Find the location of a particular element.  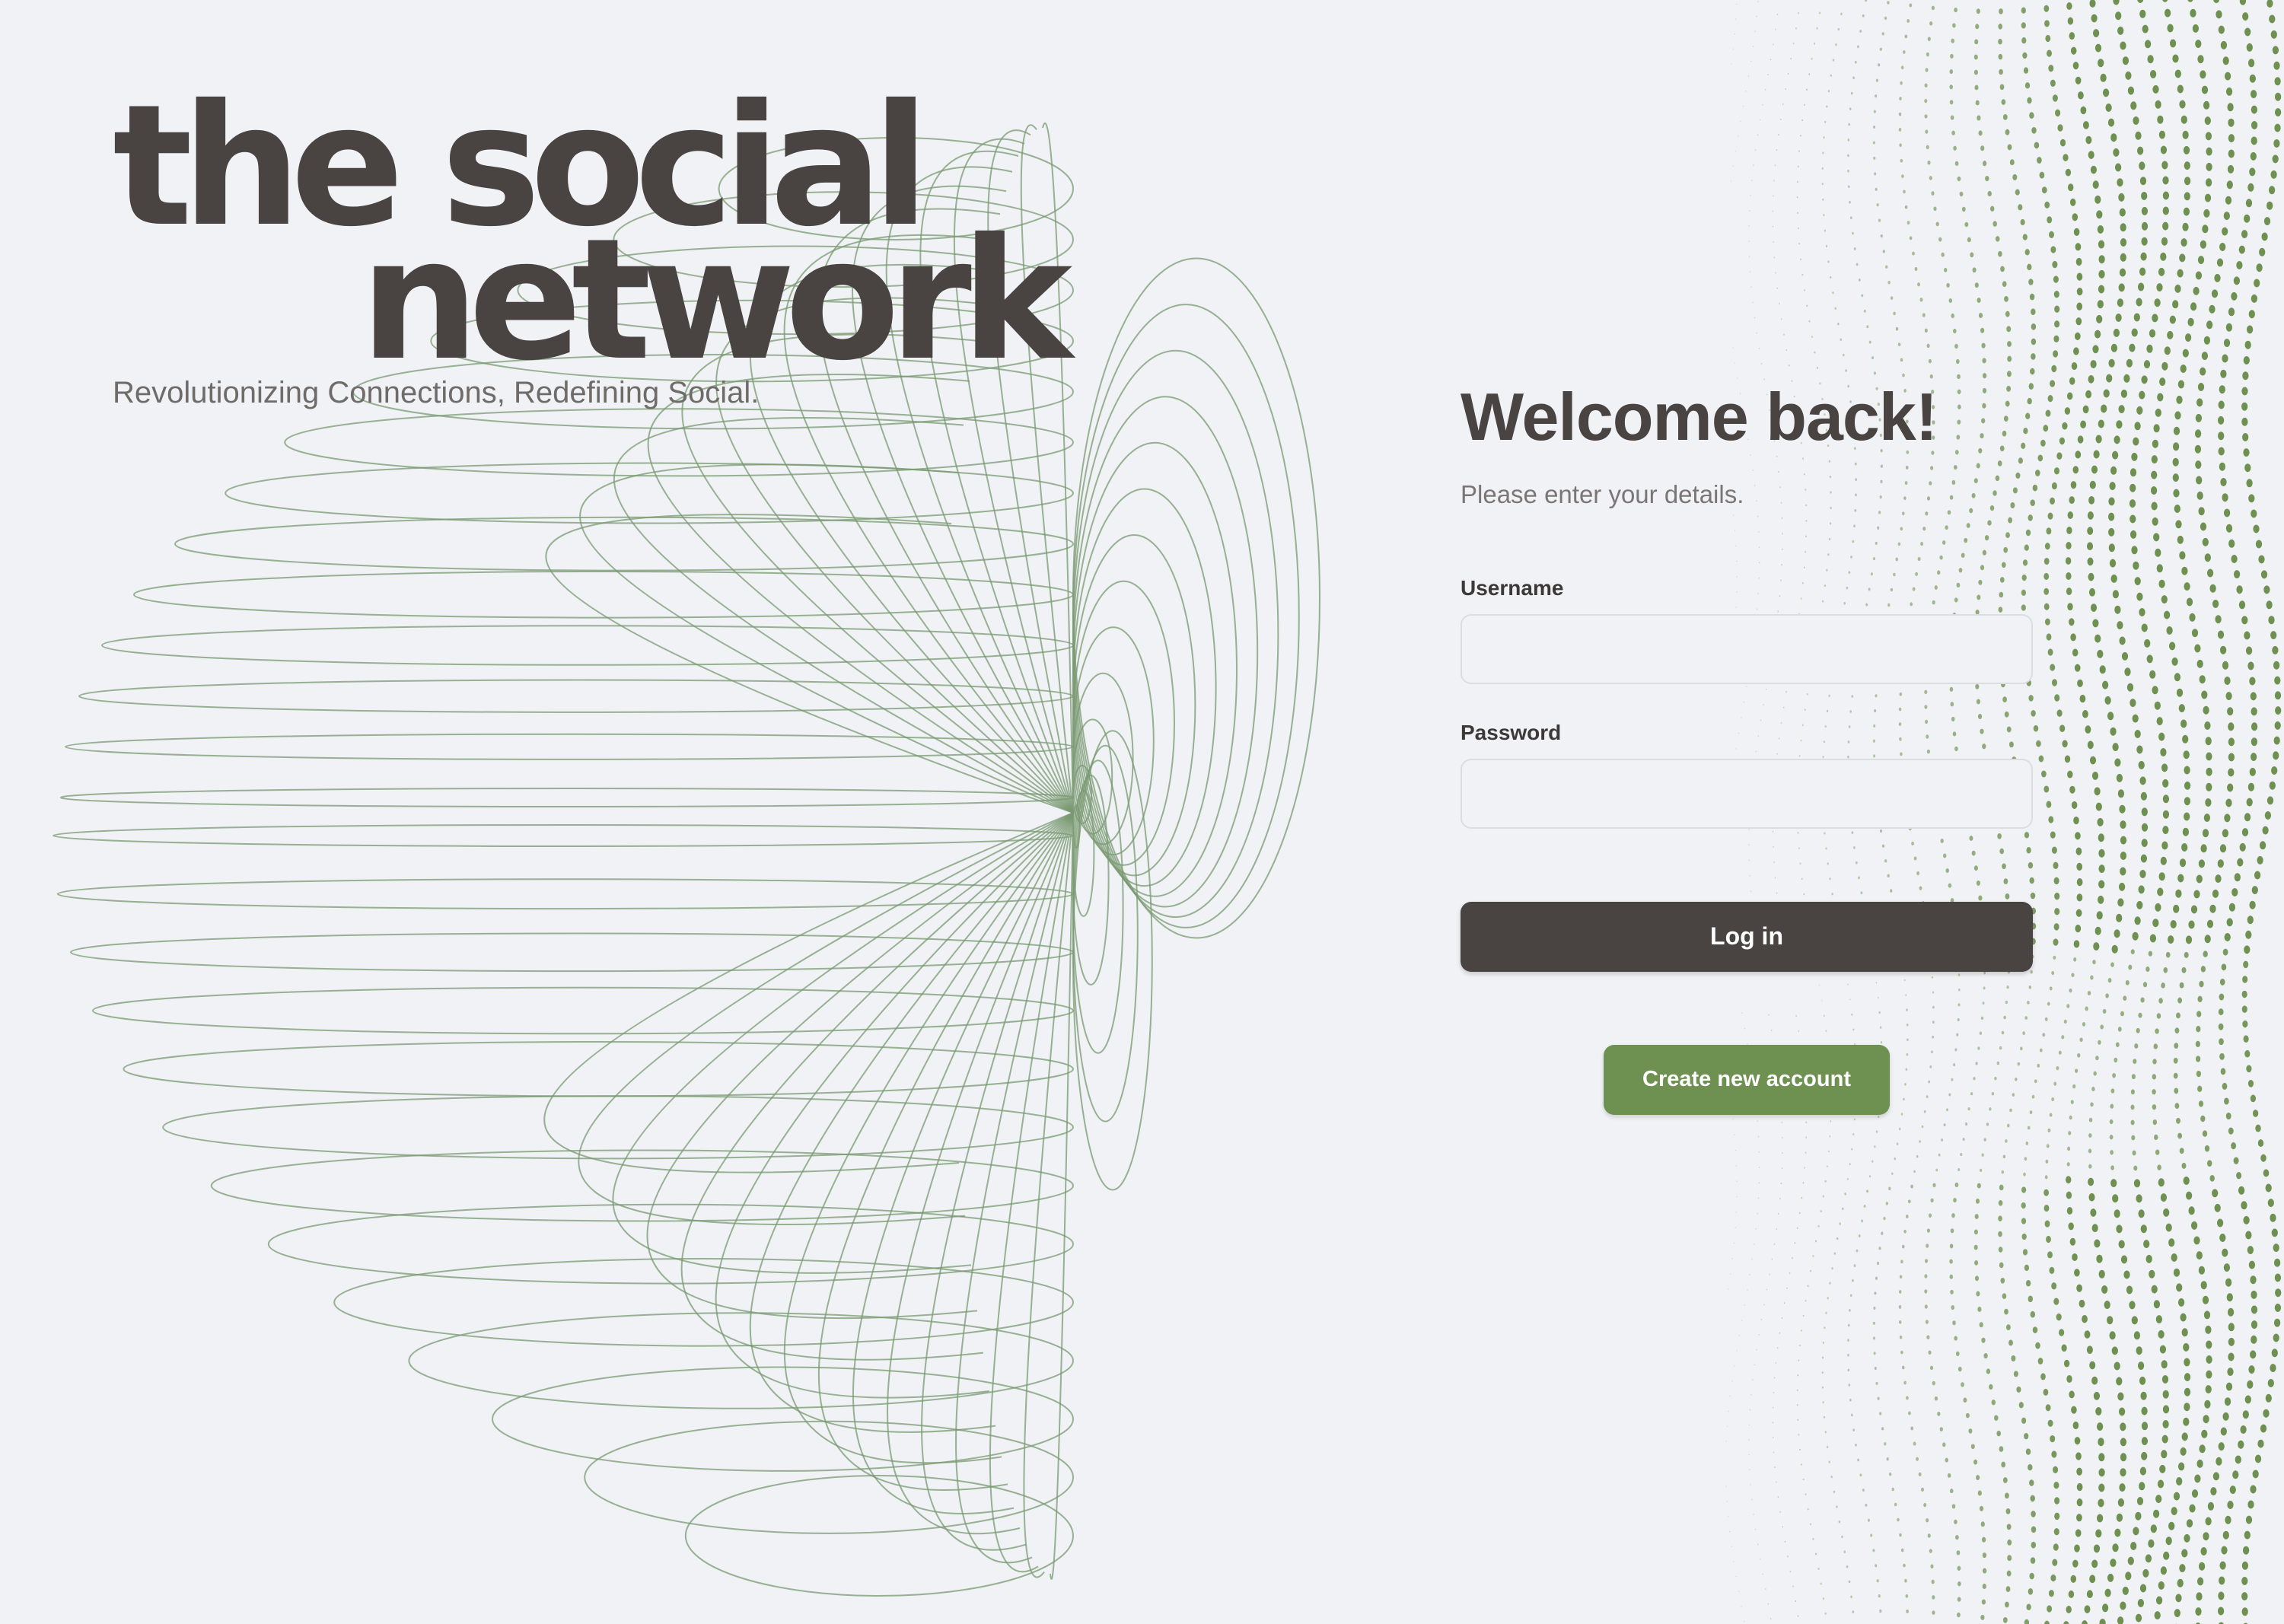

username-input is located at coordinates (1747, 648).